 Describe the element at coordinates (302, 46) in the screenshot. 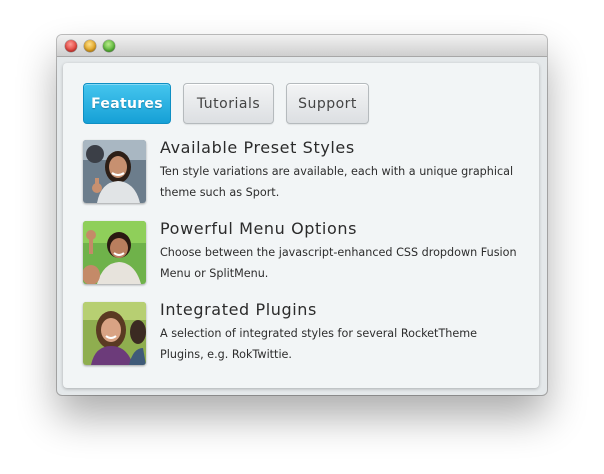

I see `window-titlebar` at that location.